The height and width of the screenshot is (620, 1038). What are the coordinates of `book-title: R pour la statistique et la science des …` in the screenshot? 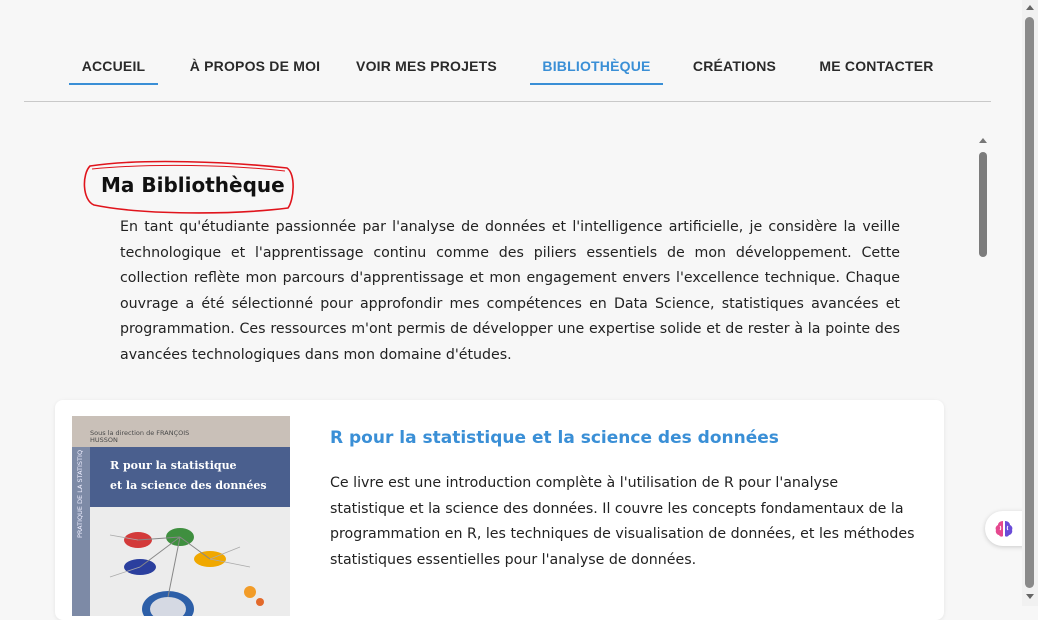 It's located at (554, 438).